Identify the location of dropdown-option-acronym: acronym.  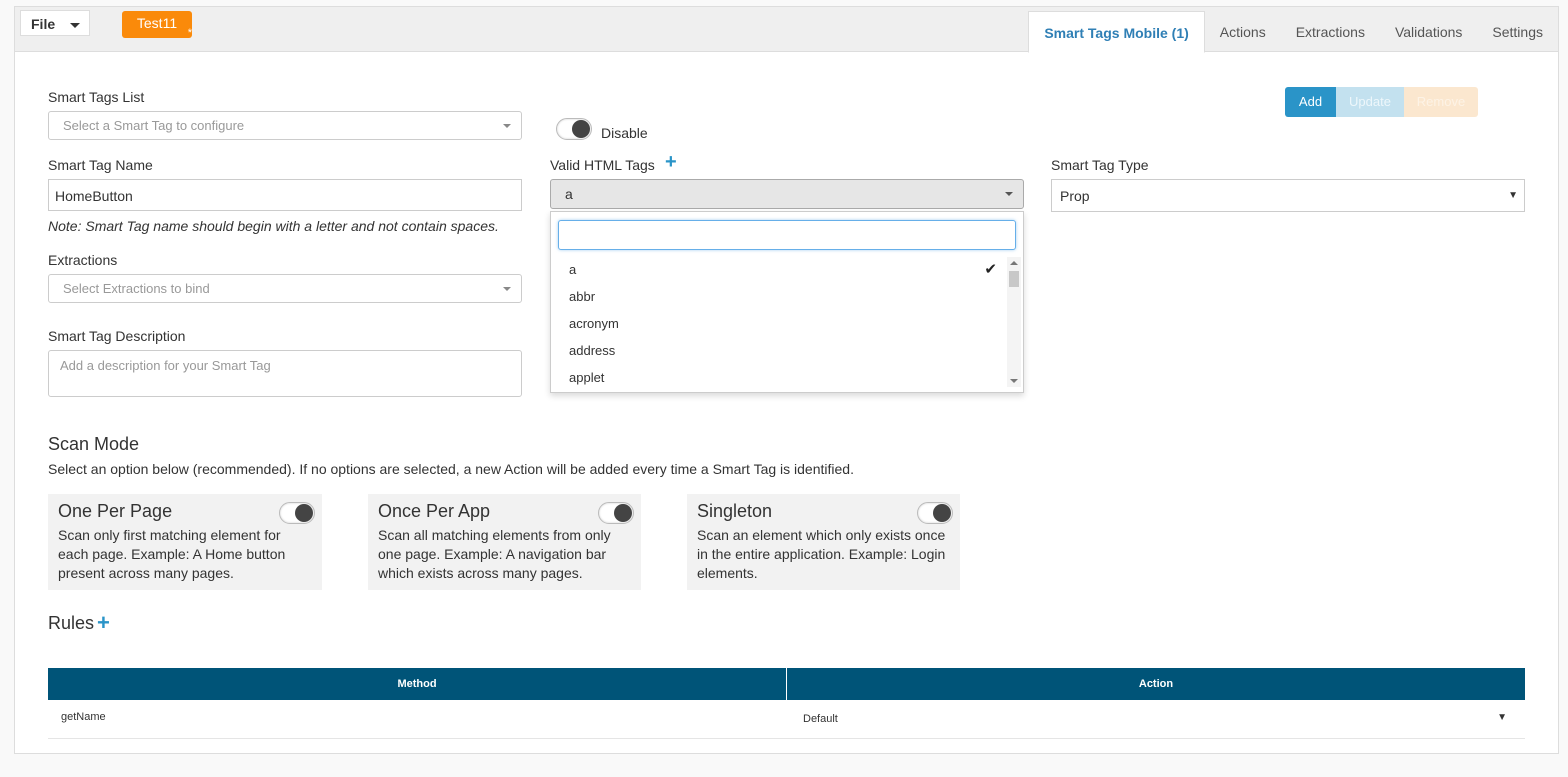
(779, 324).